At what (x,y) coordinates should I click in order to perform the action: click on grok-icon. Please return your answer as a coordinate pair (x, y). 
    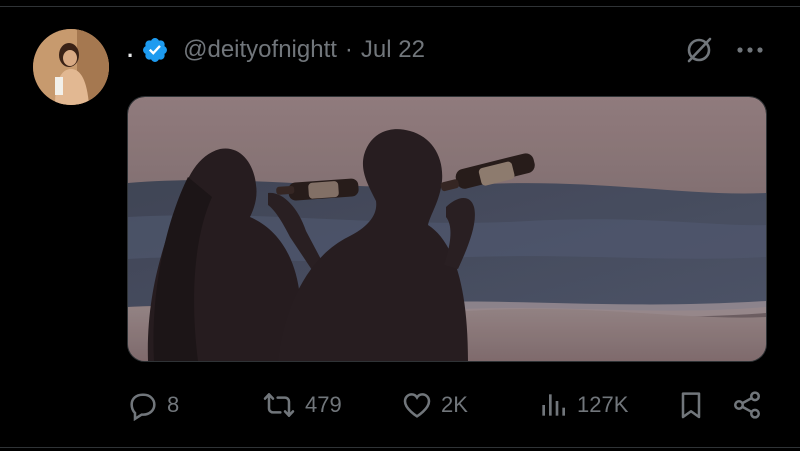
    Looking at the image, I should click on (699, 50).